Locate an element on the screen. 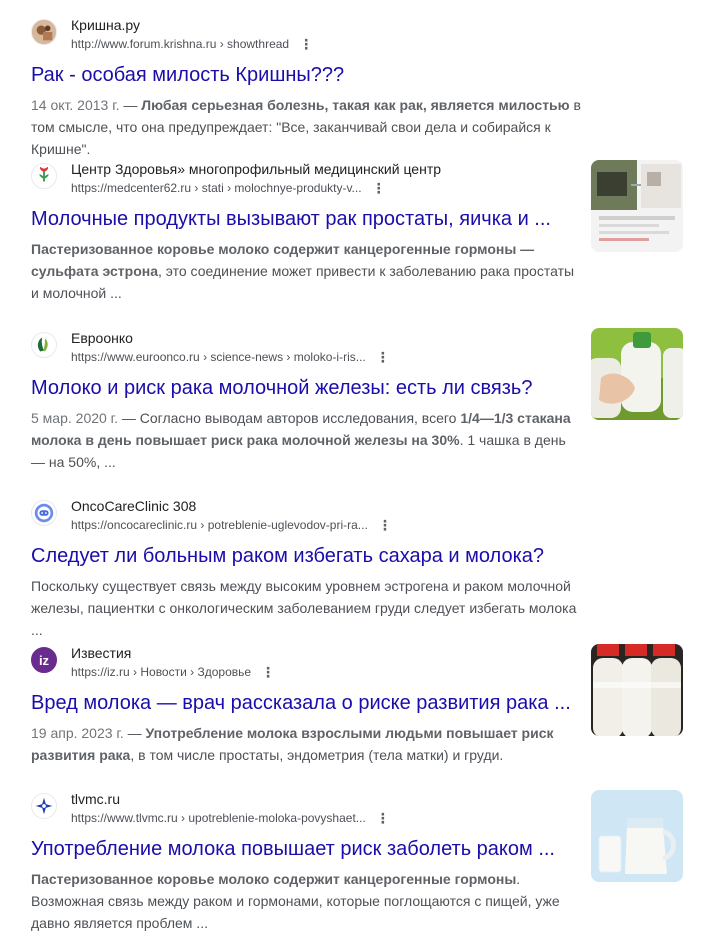 This screenshot has height=940, width=702. result-3-thumbnail-image is located at coordinates (637, 374).